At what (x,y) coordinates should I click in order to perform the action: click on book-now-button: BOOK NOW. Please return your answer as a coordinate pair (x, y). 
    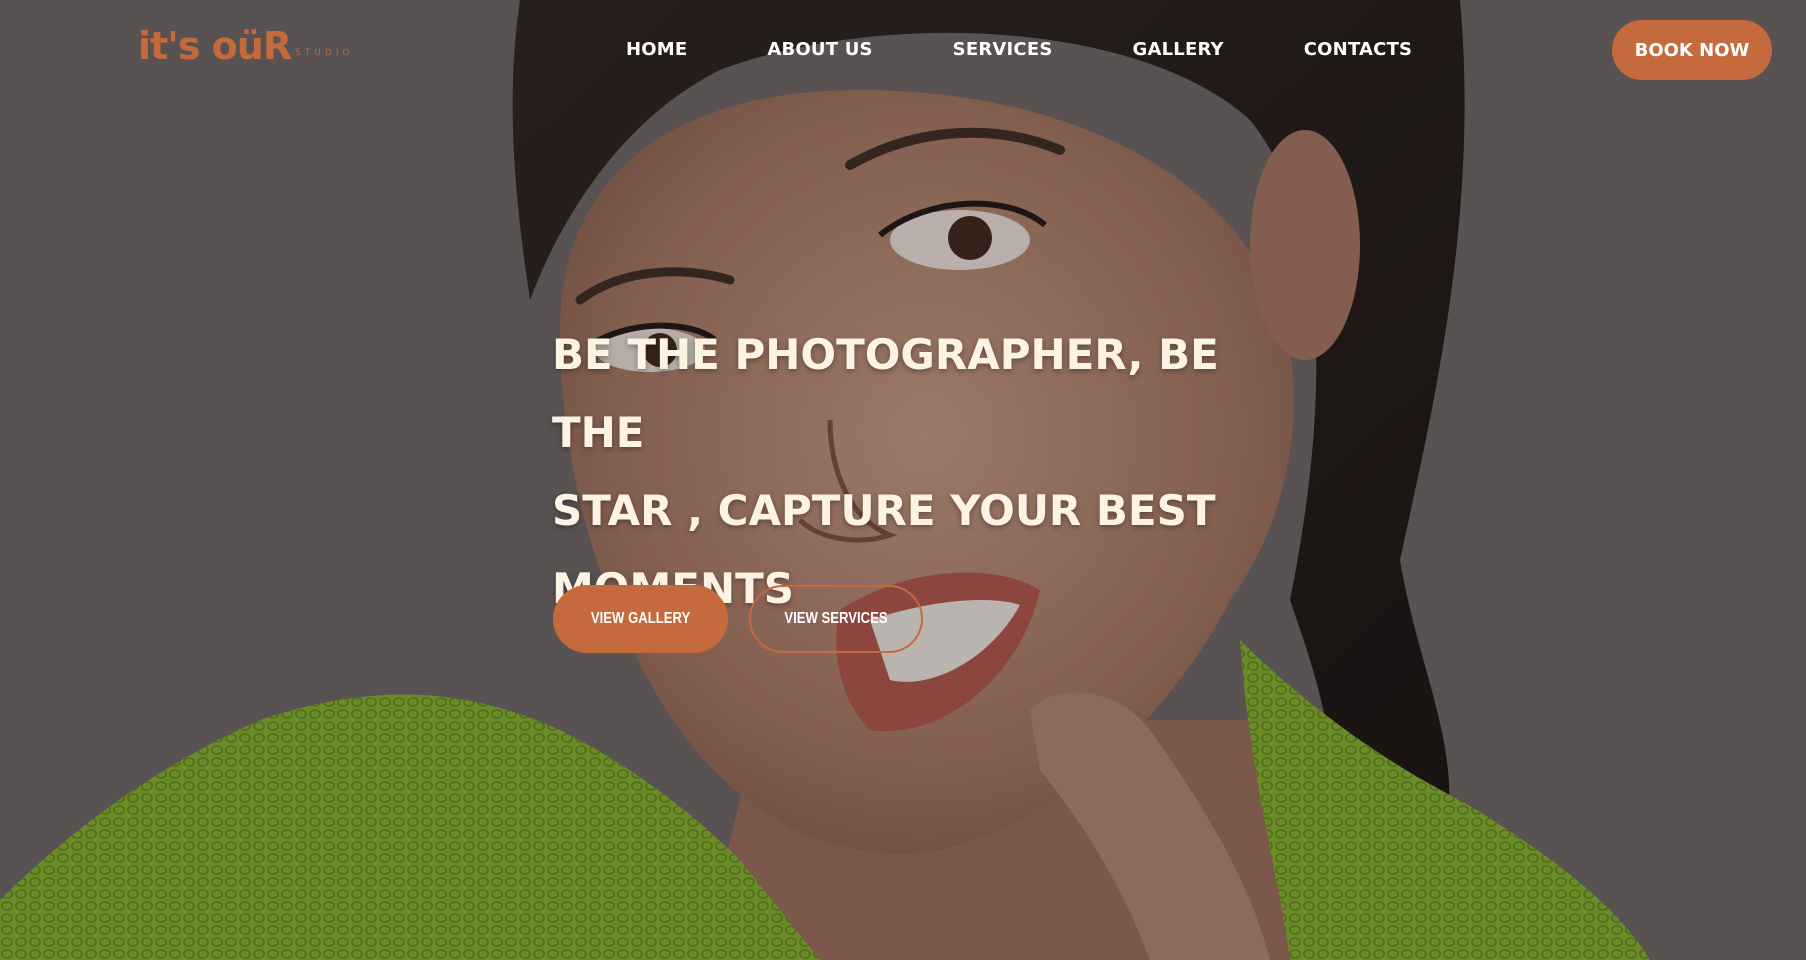
    Looking at the image, I should click on (1692, 50).